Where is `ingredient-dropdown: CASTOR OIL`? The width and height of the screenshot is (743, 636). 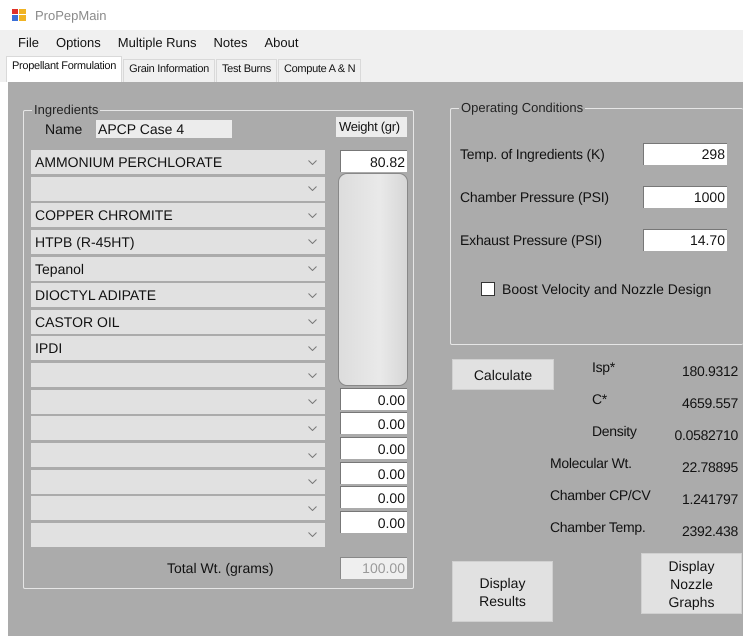
ingredient-dropdown: CASTOR OIL is located at coordinates (178, 322).